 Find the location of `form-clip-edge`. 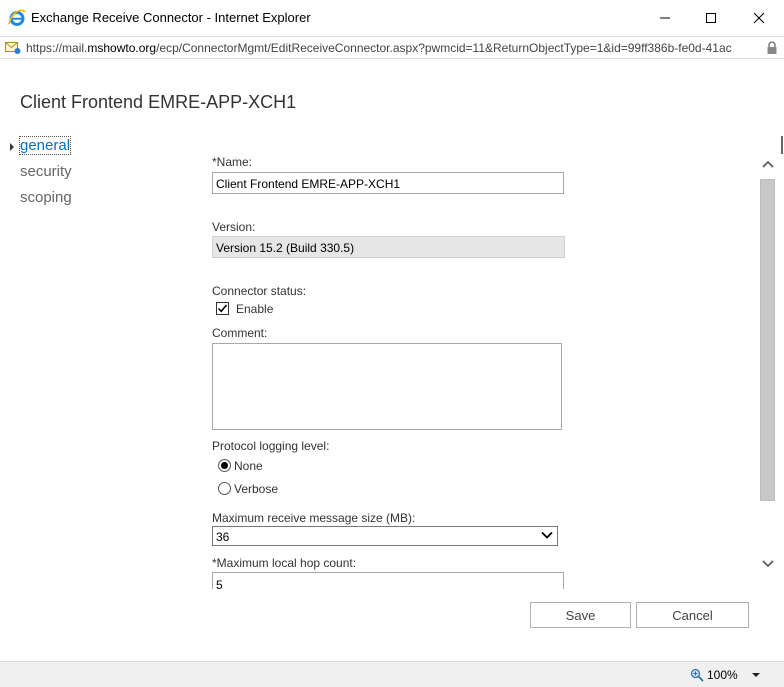

form-clip-edge is located at coordinates (479, 594).